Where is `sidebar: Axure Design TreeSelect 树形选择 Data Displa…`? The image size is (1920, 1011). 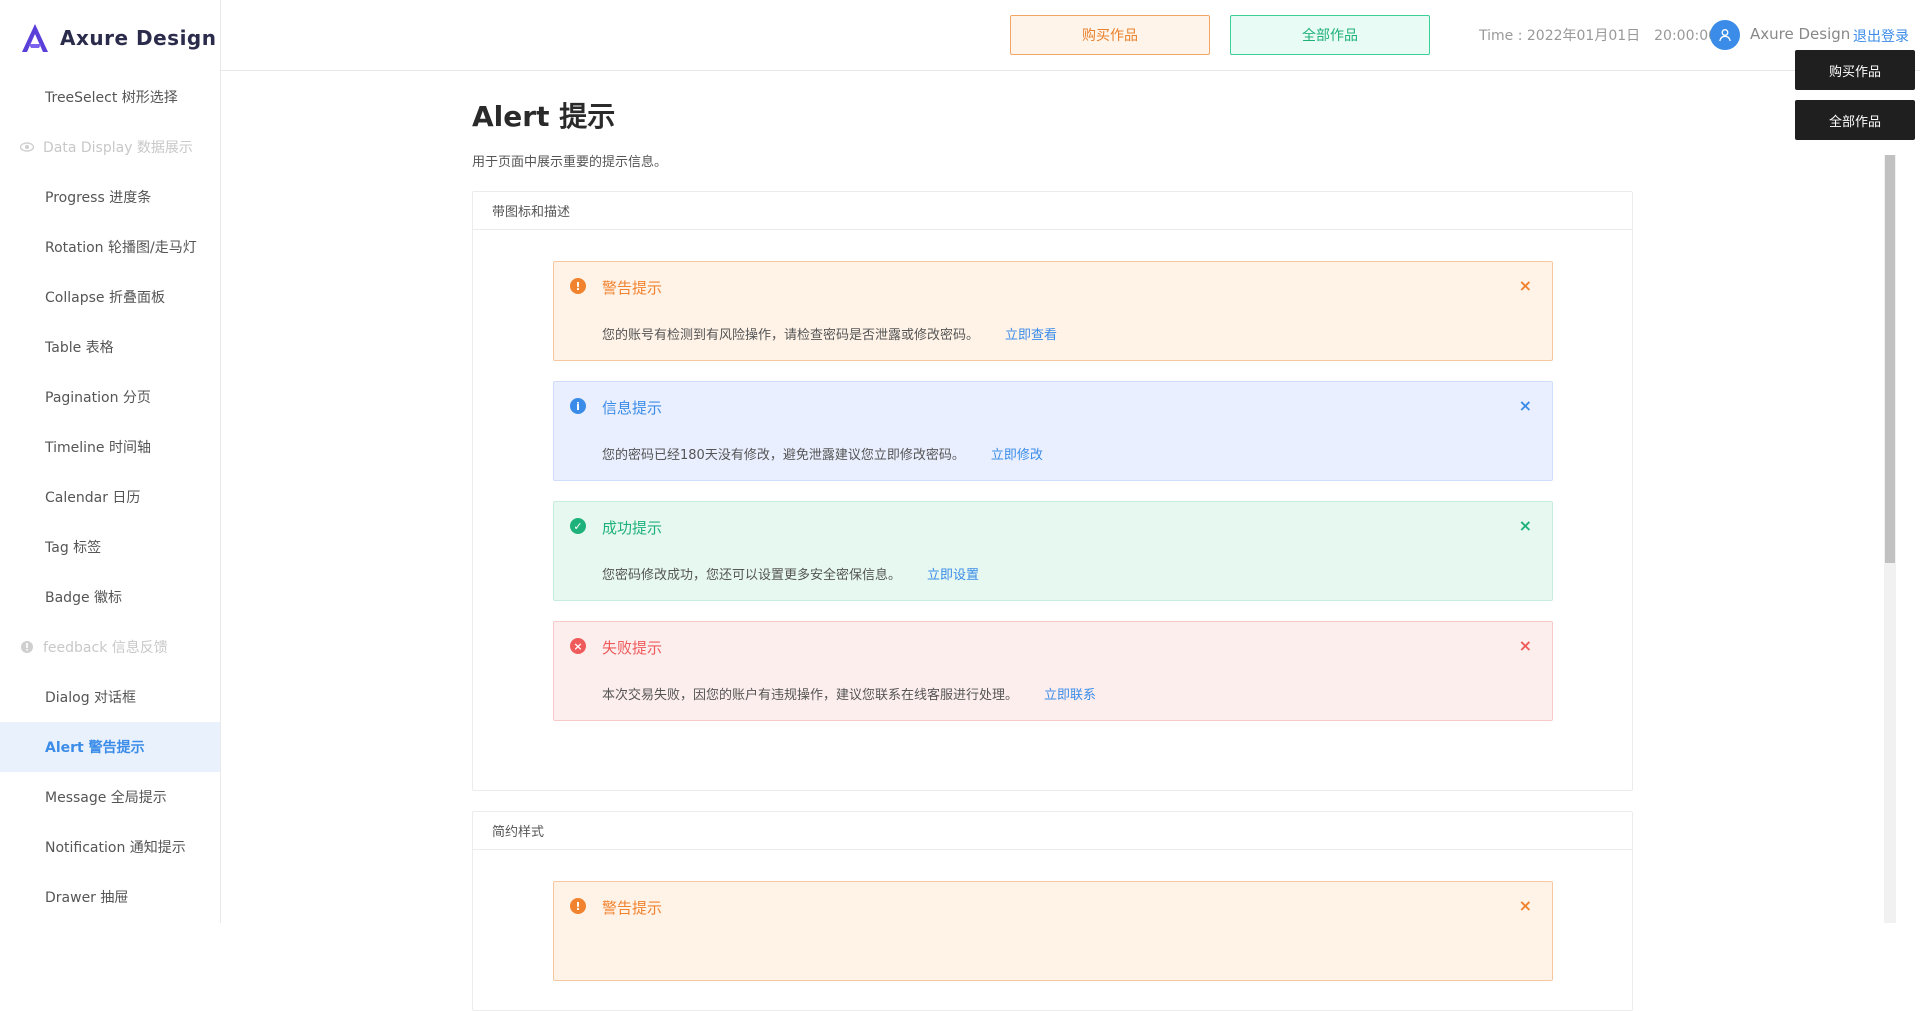
sidebar: Axure Design TreeSelect 树形选择 Data Displa… is located at coordinates (110, 461).